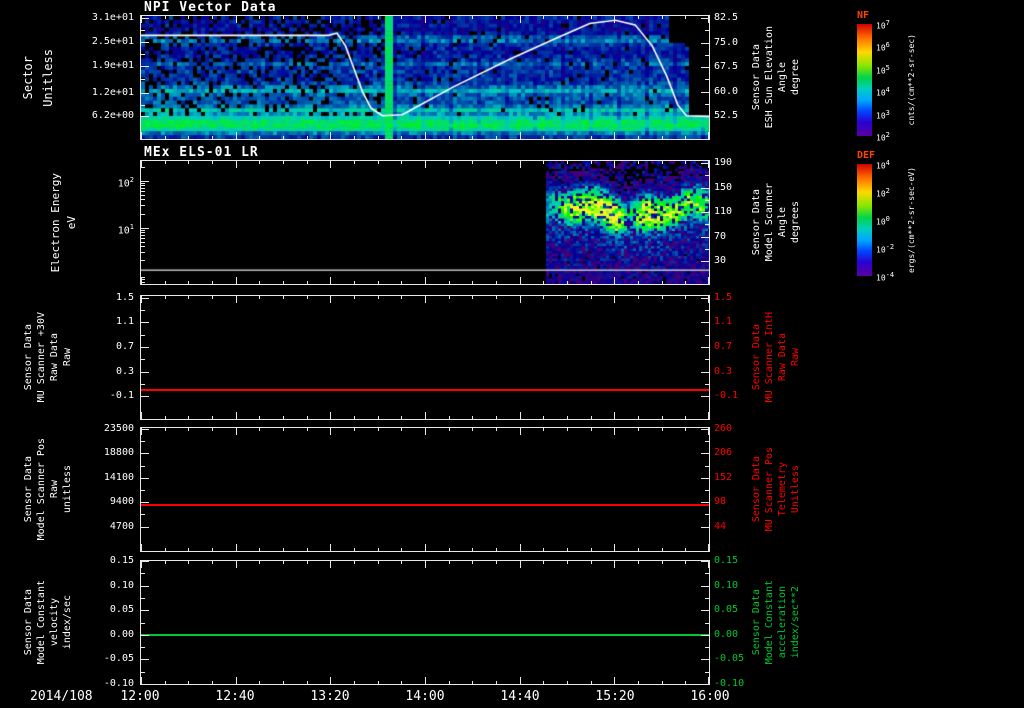  What do you see at coordinates (140, 696) in the screenshot?
I see `time-tick-label: 12:00` at bounding box center [140, 696].